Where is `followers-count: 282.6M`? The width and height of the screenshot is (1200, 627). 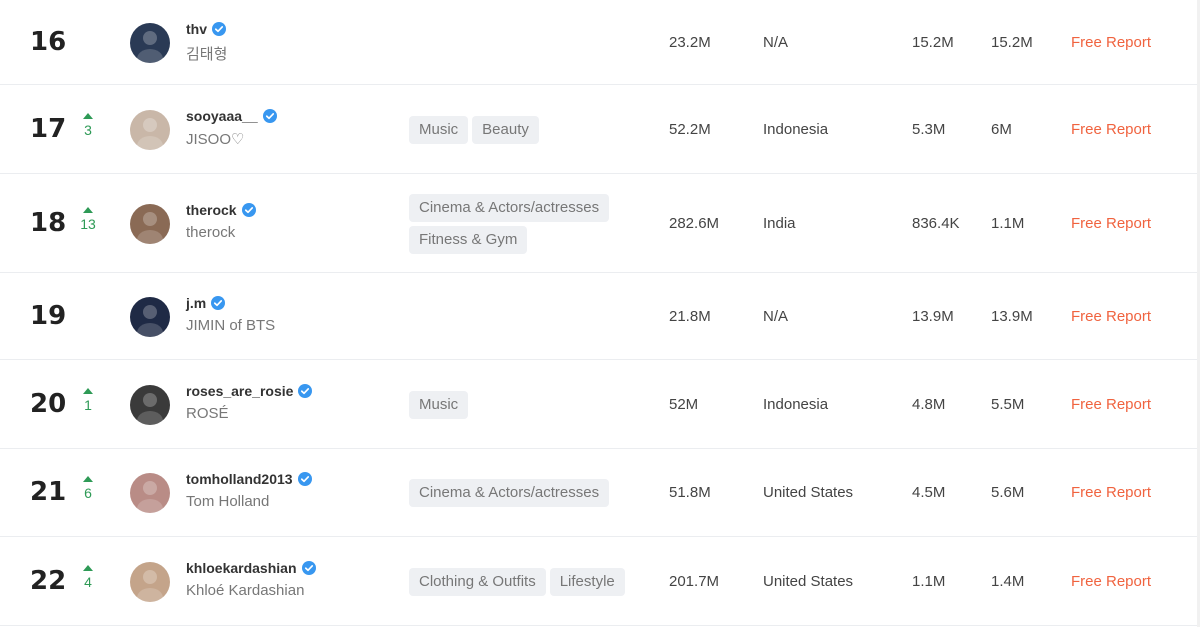 followers-count: 282.6M is located at coordinates (694, 223).